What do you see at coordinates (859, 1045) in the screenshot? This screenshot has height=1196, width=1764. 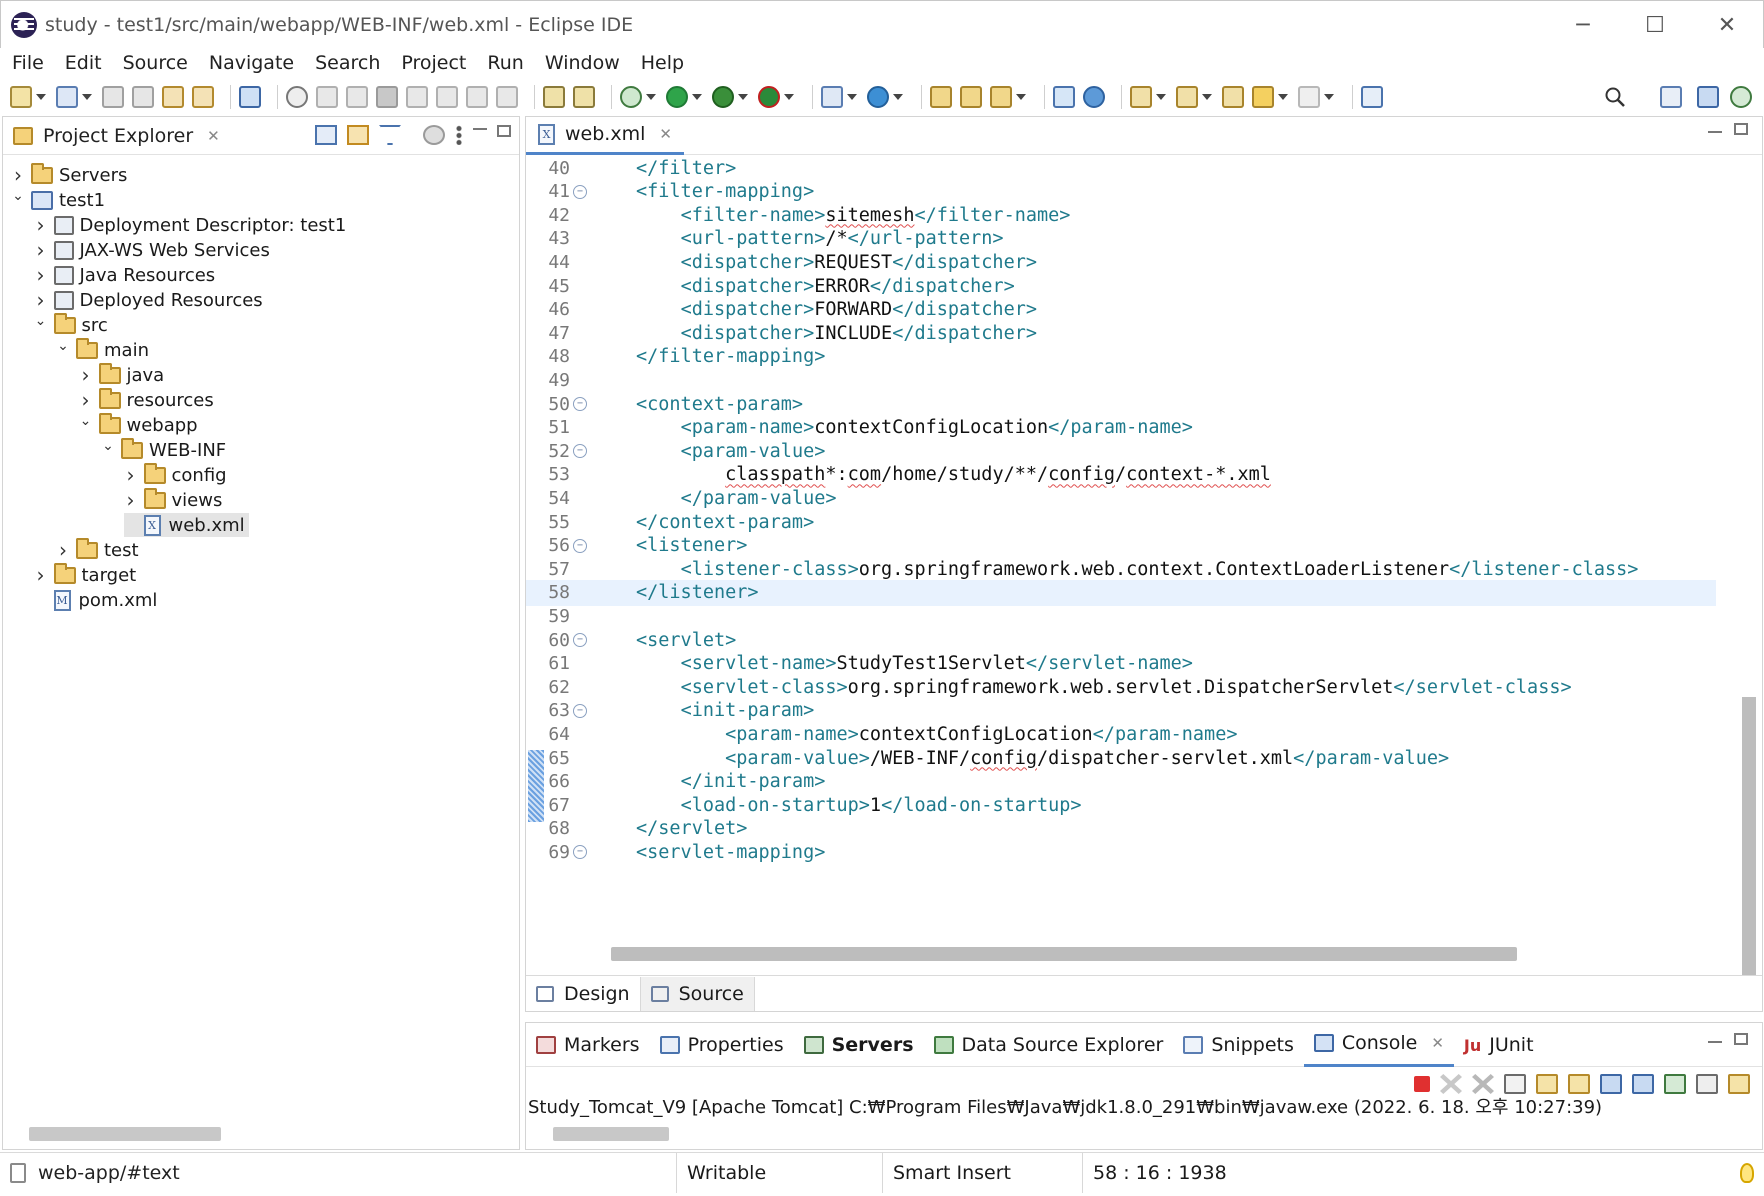 I see `tab-servers: Servers` at bounding box center [859, 1045].